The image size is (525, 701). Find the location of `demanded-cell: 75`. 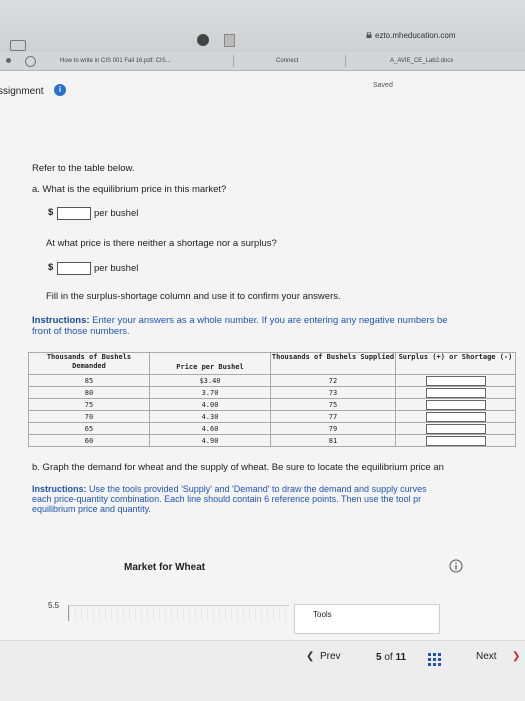

demanded-cell: 75 is located at coordinates (89, 404).